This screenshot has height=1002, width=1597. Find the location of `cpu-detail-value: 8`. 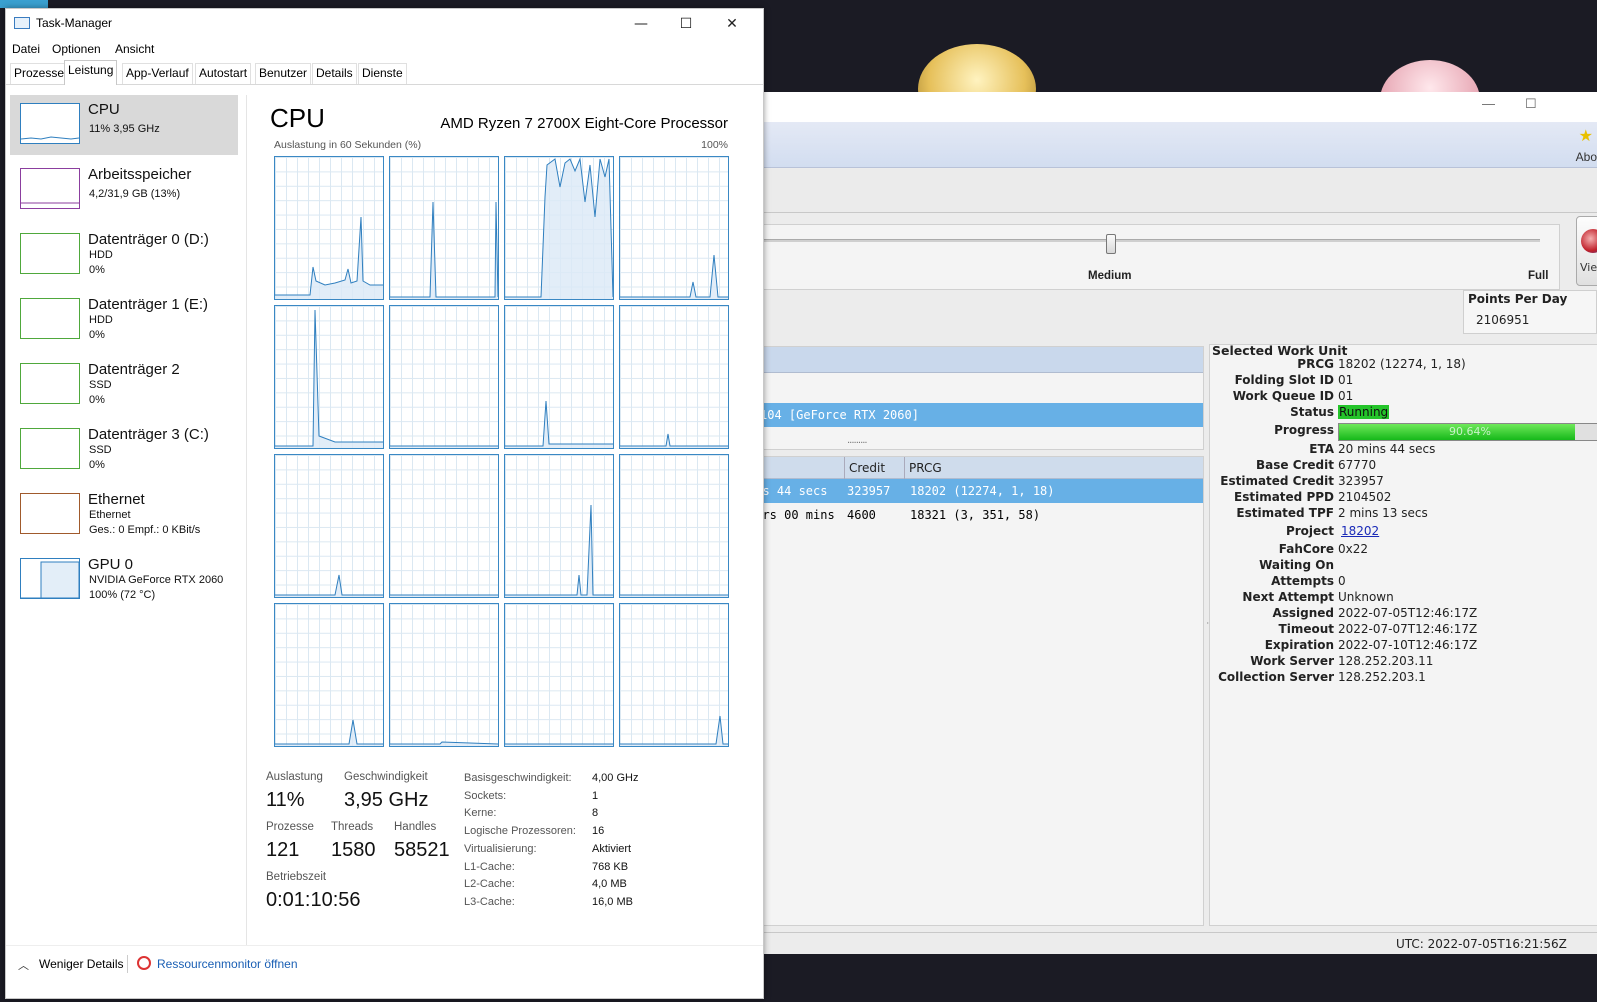

cpu-detail-value: 8 is located at coordinates (595, 813).